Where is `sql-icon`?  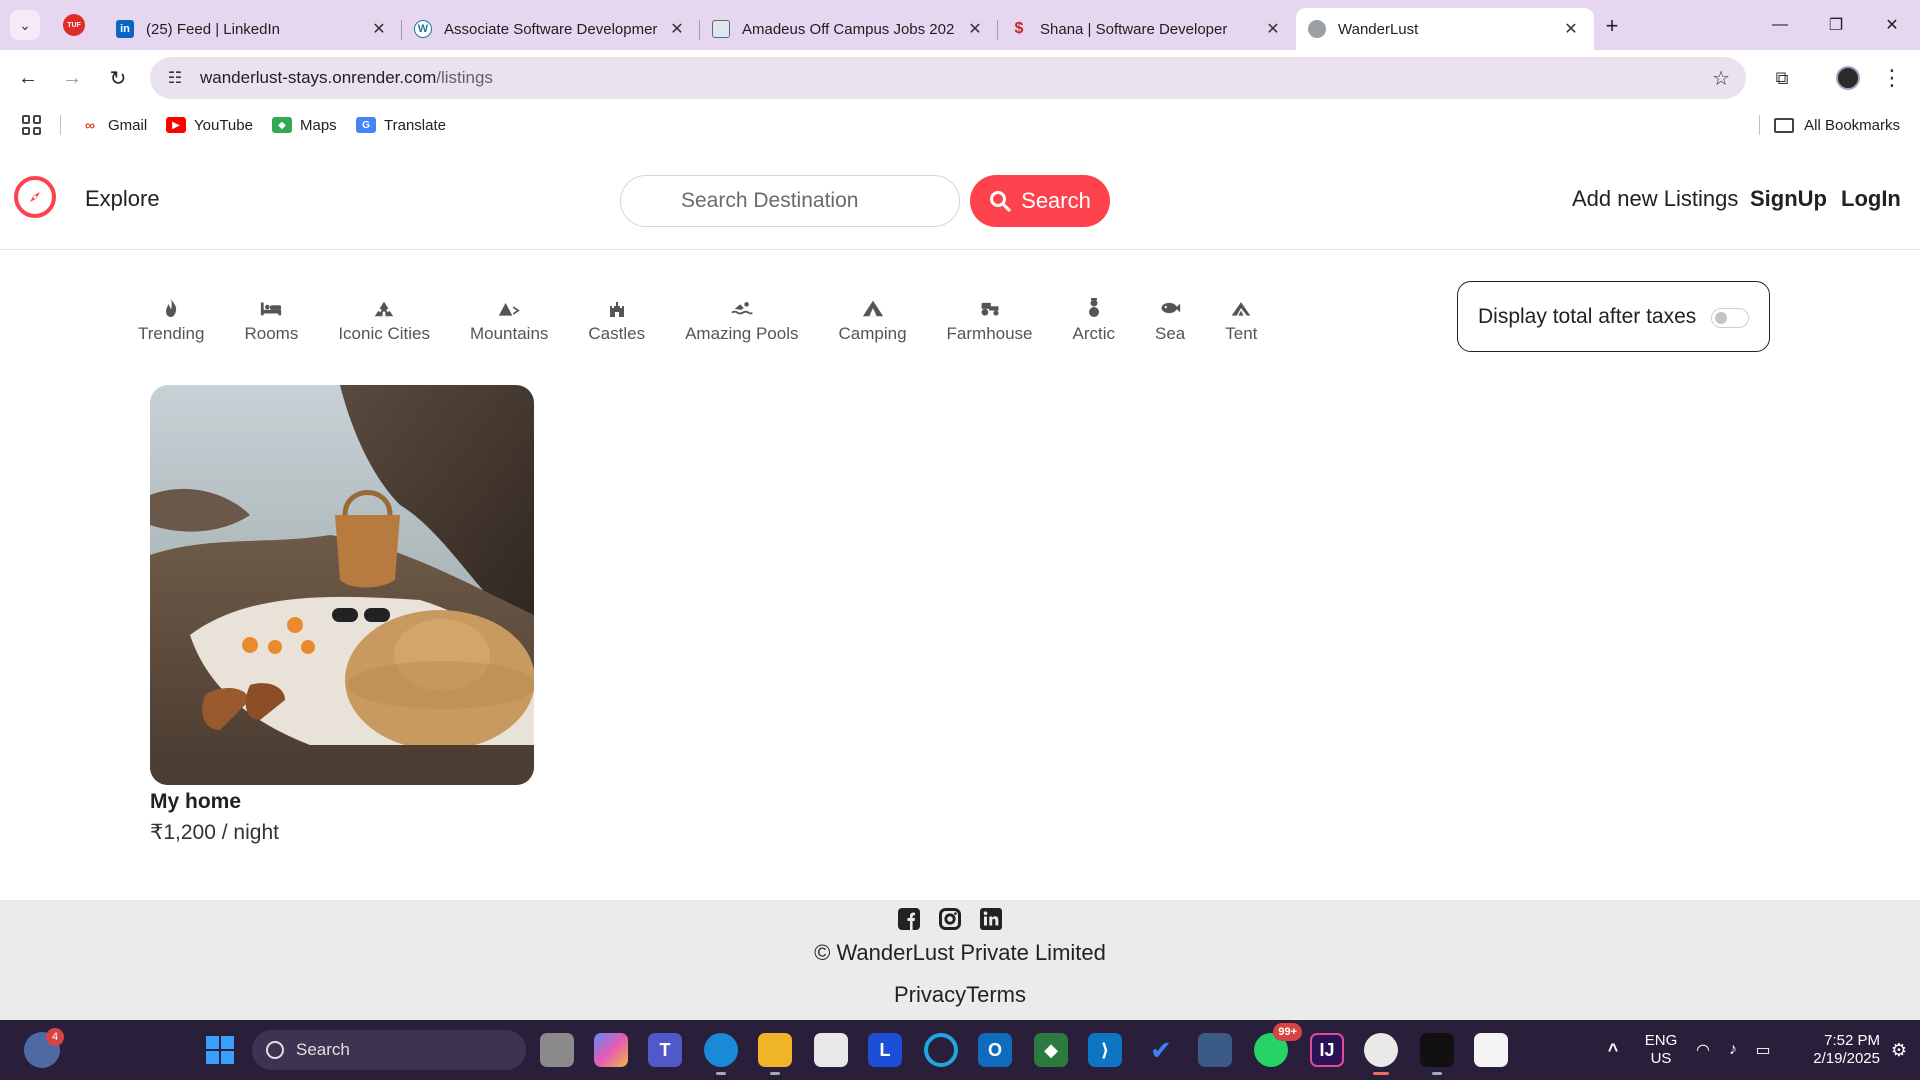
sql-icon is located at coordinates (1215, 1050).